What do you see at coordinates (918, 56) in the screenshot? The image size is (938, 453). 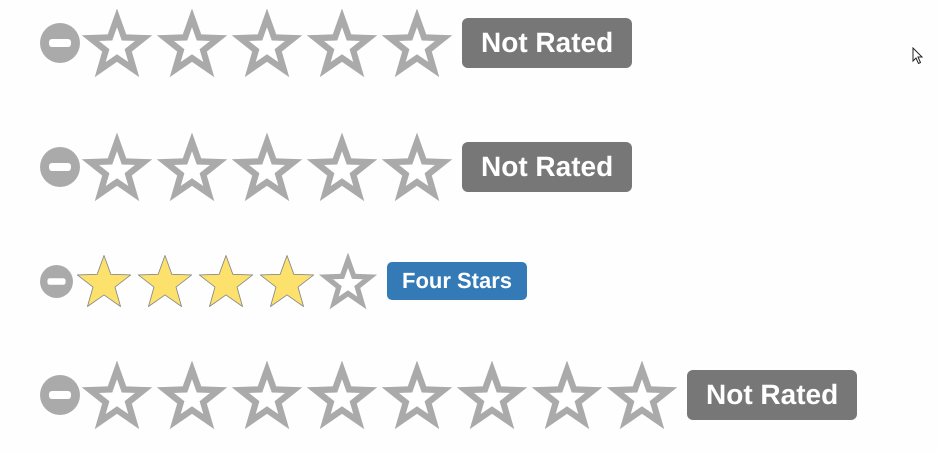 I see `mouse-cursor-icon` at bounding box center [918, 56].